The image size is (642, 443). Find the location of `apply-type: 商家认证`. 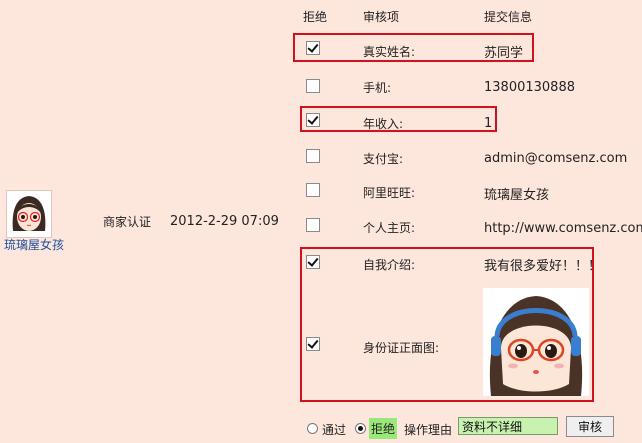

apply-type: 商家认证 is located at coordinates (127, 222).